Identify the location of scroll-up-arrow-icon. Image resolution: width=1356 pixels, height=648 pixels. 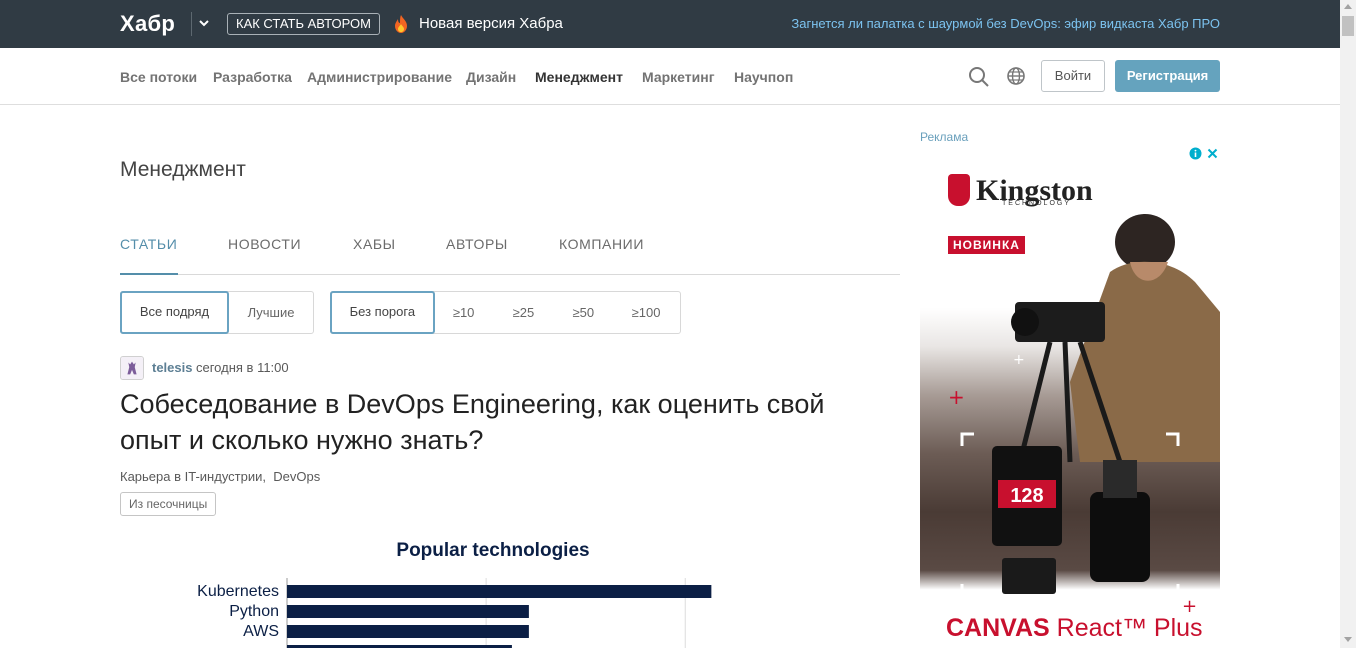
(1348, 6).